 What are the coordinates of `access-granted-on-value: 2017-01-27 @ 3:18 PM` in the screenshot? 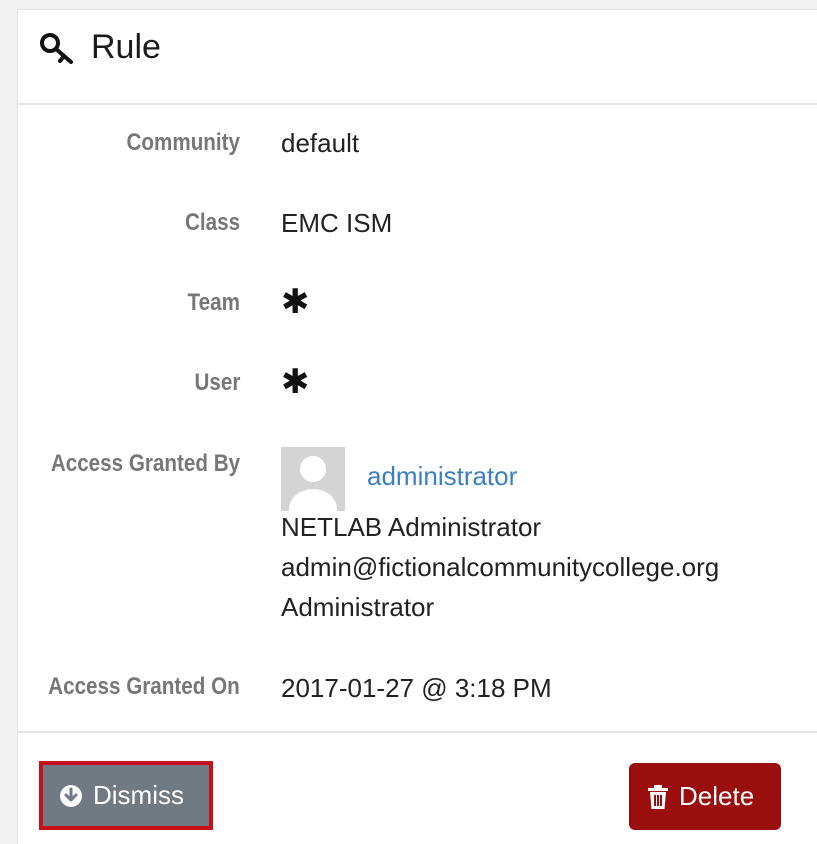 It's located at (416, 688).